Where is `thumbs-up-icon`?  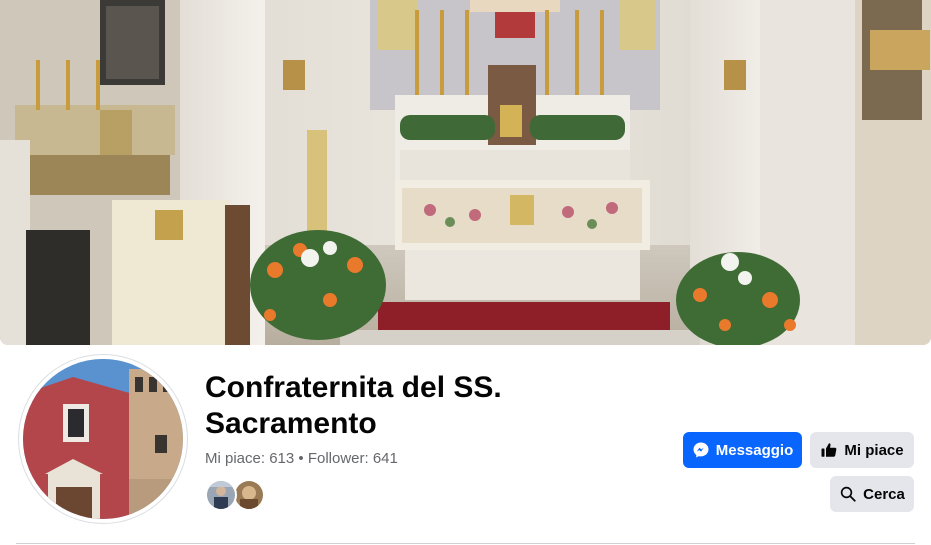 thumbs-up-icon is located at coordinates (829, 450).